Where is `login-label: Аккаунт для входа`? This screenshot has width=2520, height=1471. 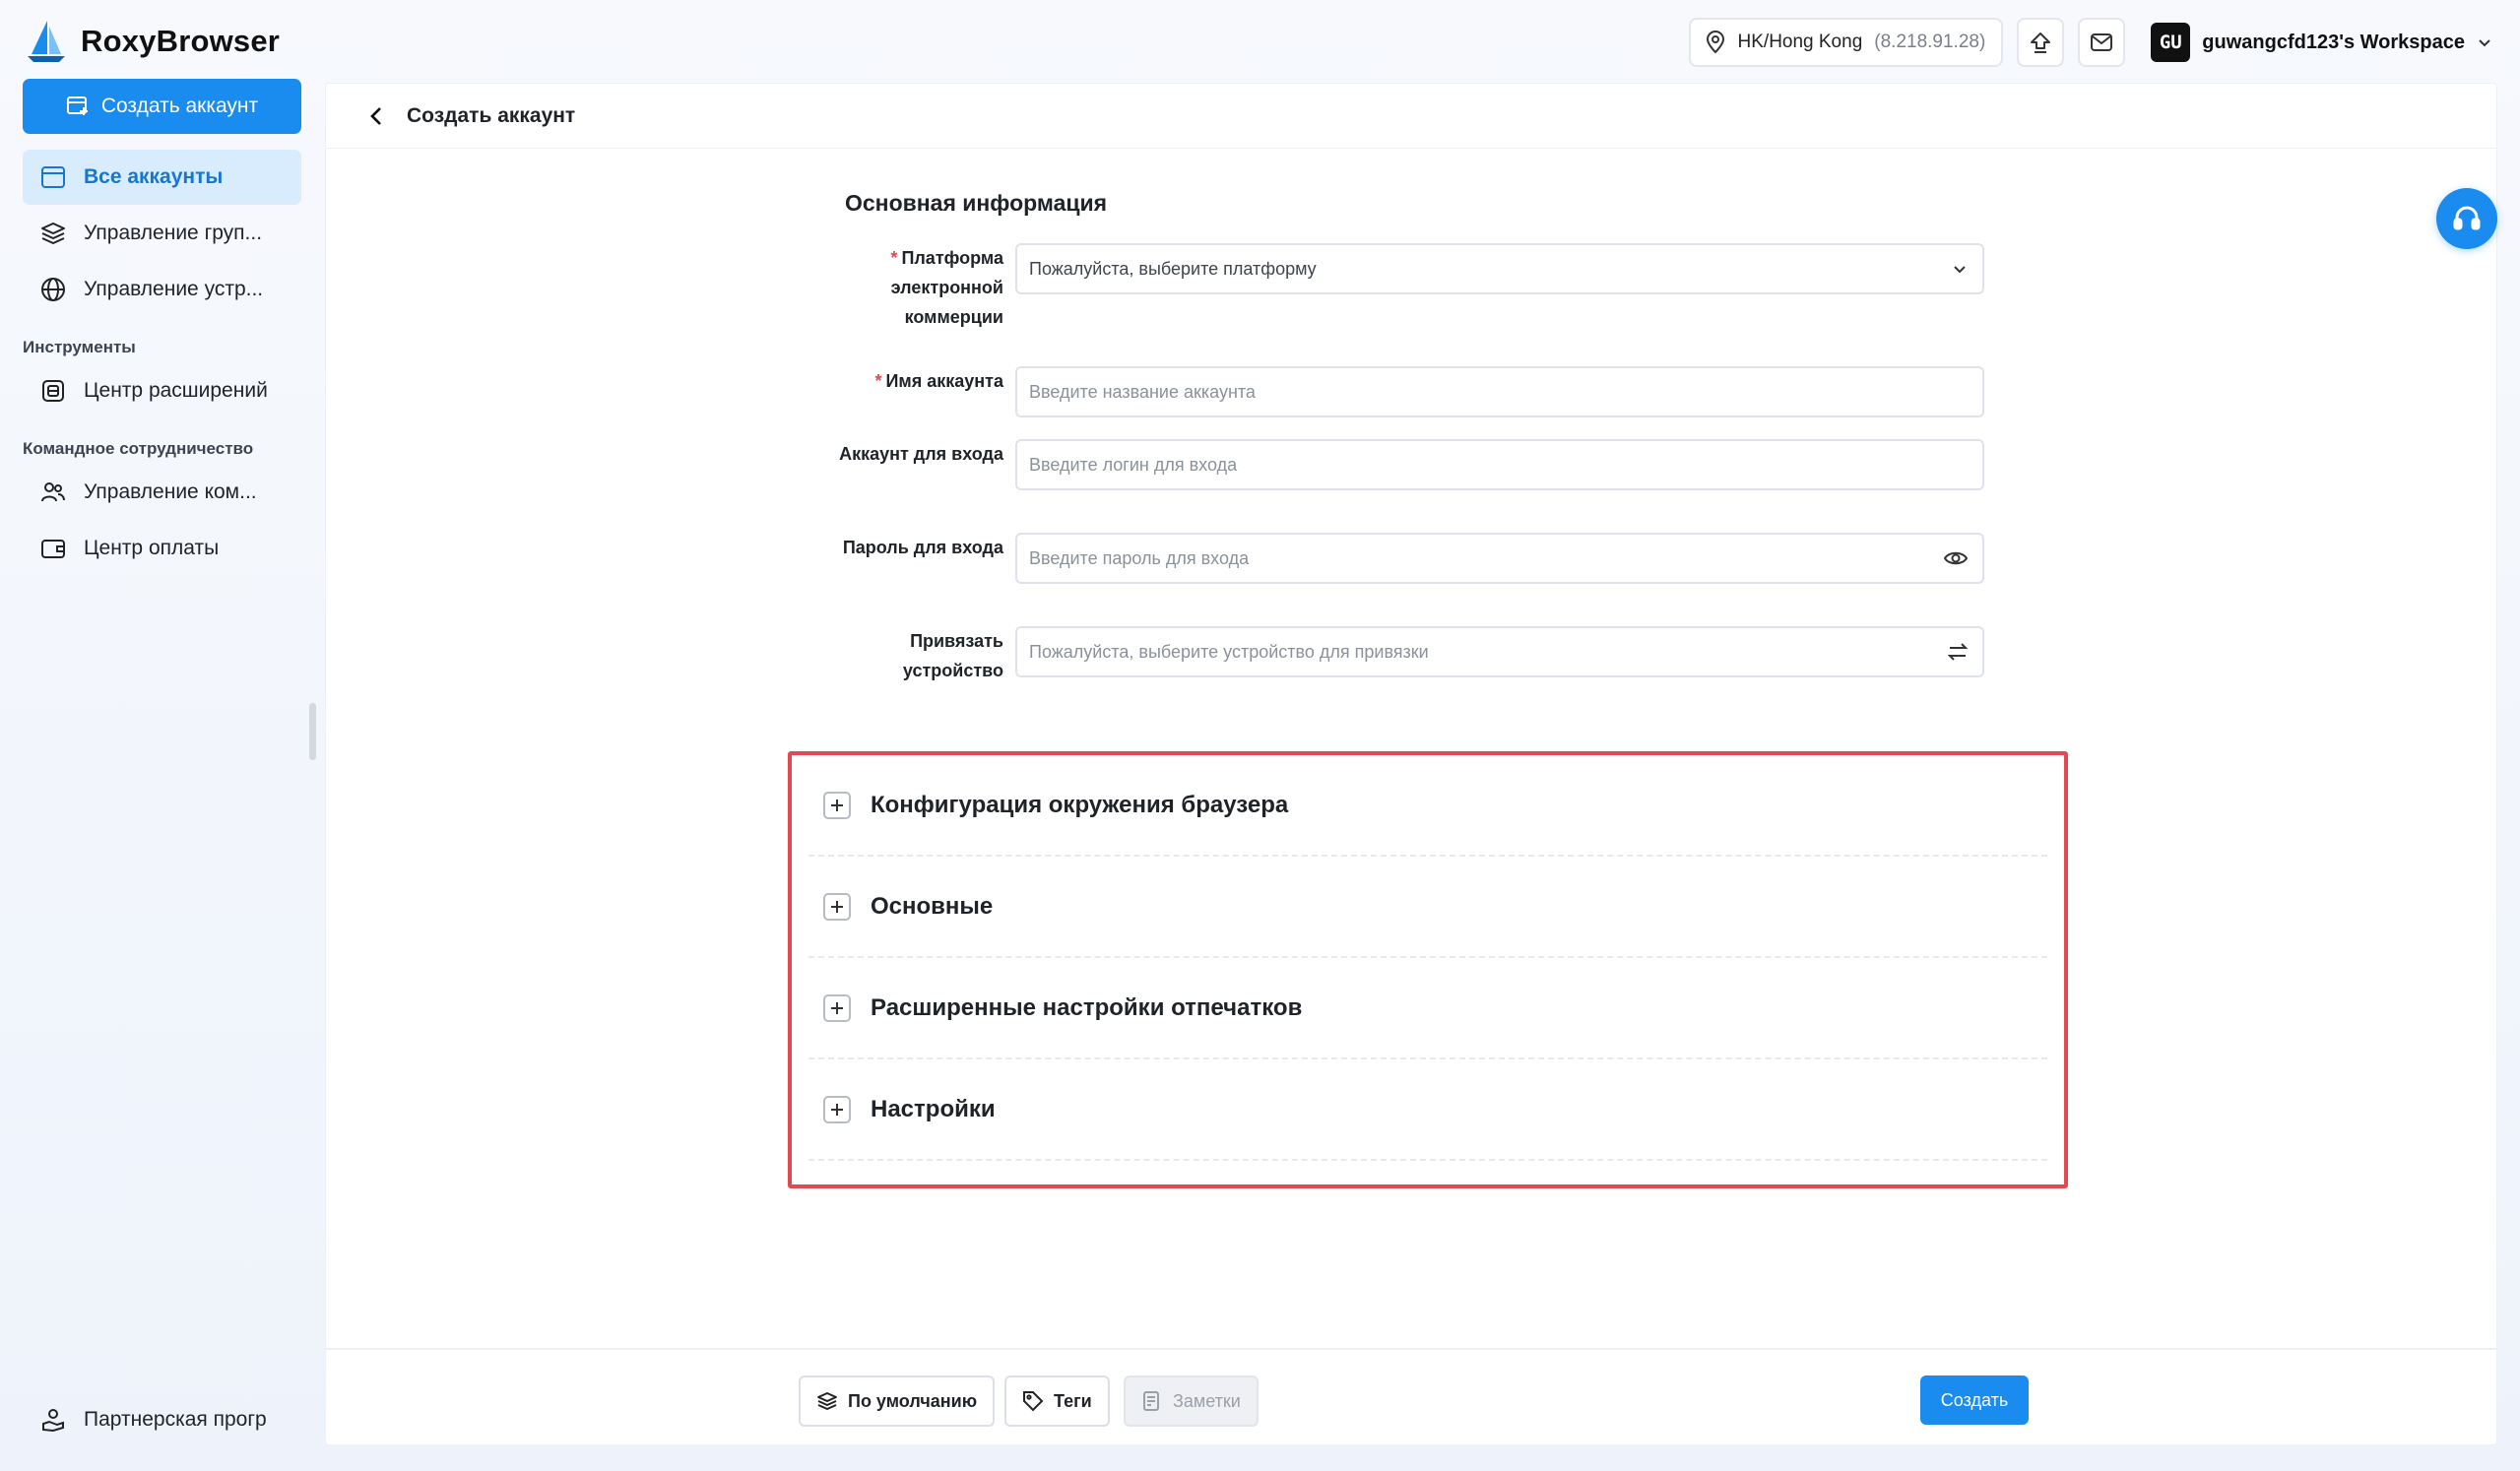
login-label: Аккаунт для входа is located at coordinates (921, 454).